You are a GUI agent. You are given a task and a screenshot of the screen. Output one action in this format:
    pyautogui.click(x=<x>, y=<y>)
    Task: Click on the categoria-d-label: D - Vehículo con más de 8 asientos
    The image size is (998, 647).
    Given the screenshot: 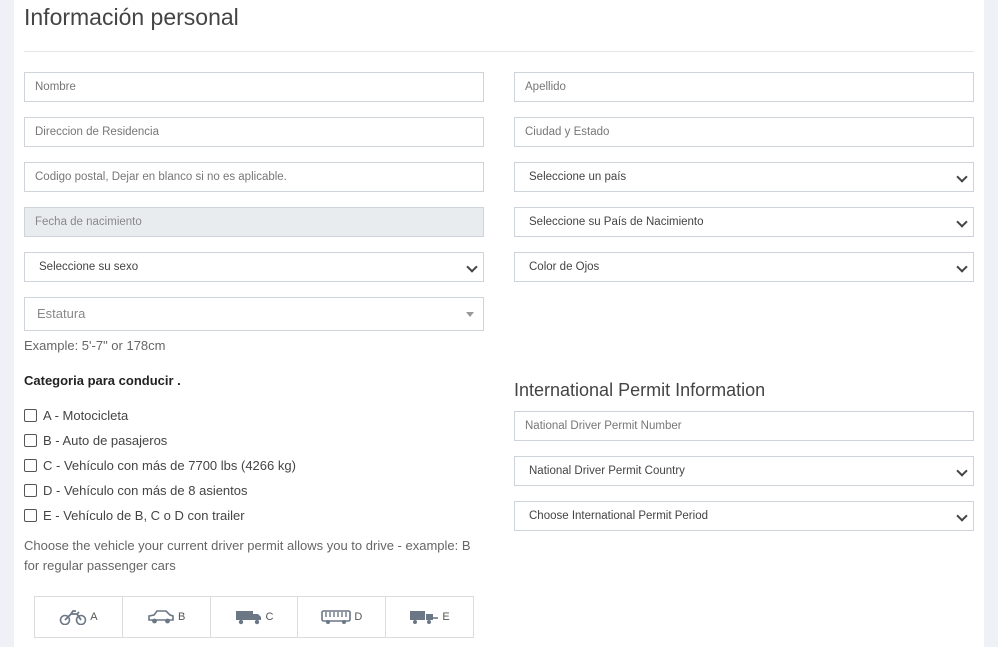 What is the action you would take?
    pyautogui.click(x=145, y=490)
    